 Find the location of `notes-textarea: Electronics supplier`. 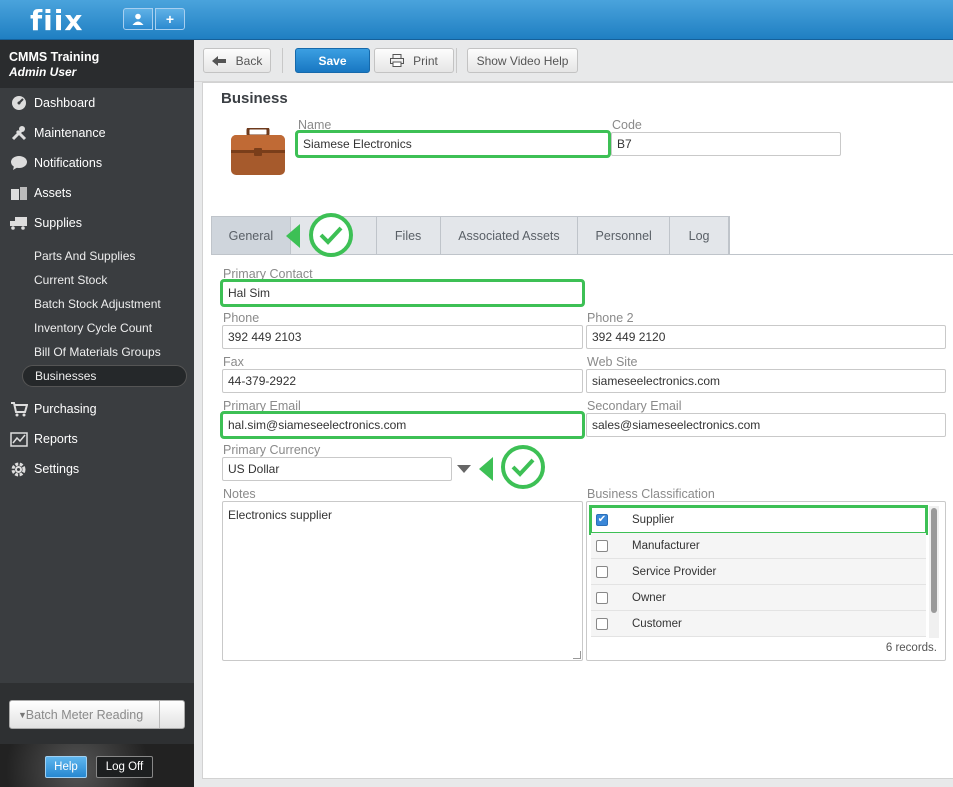

notes-textarea: Electronics supplier is located at coordinates (402, 581).